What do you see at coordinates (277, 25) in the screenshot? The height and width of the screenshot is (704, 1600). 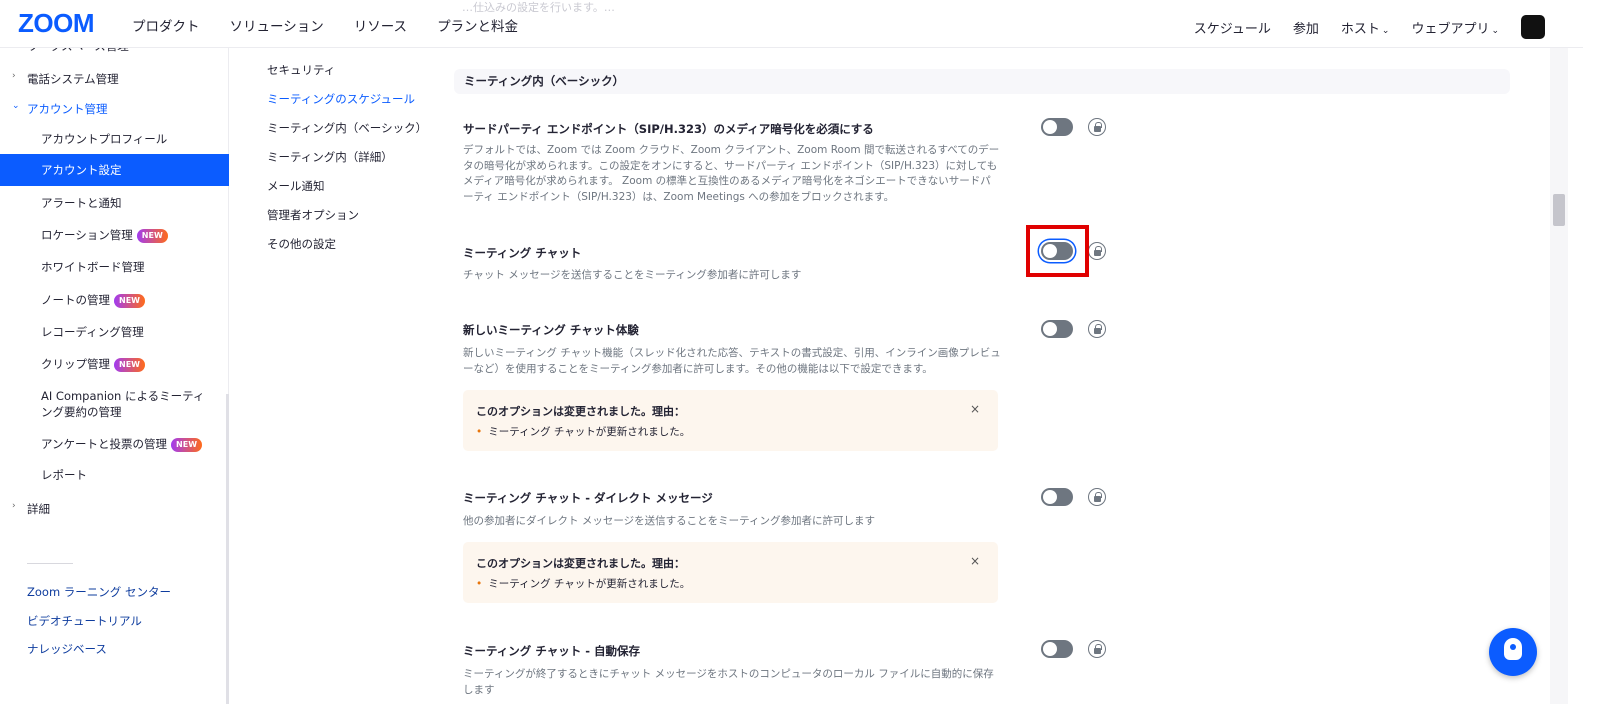 I see `nav-solutions: ソリューション` at bounding box center [277, 25].